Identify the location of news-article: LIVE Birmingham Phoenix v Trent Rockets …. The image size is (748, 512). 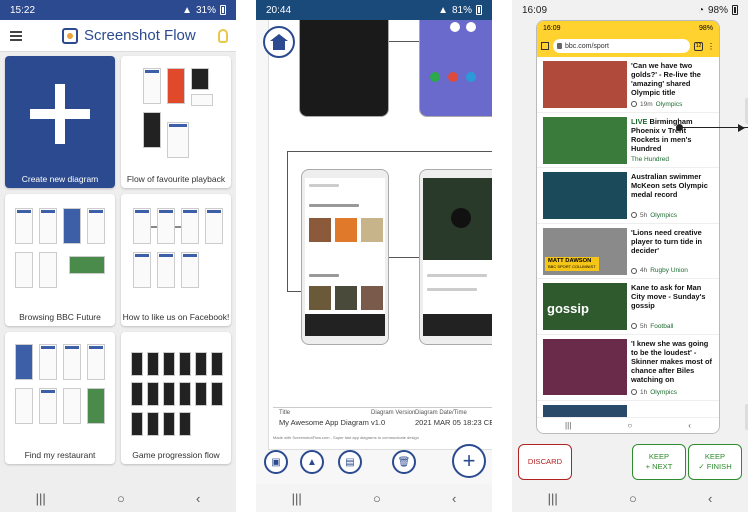
(628, 140).